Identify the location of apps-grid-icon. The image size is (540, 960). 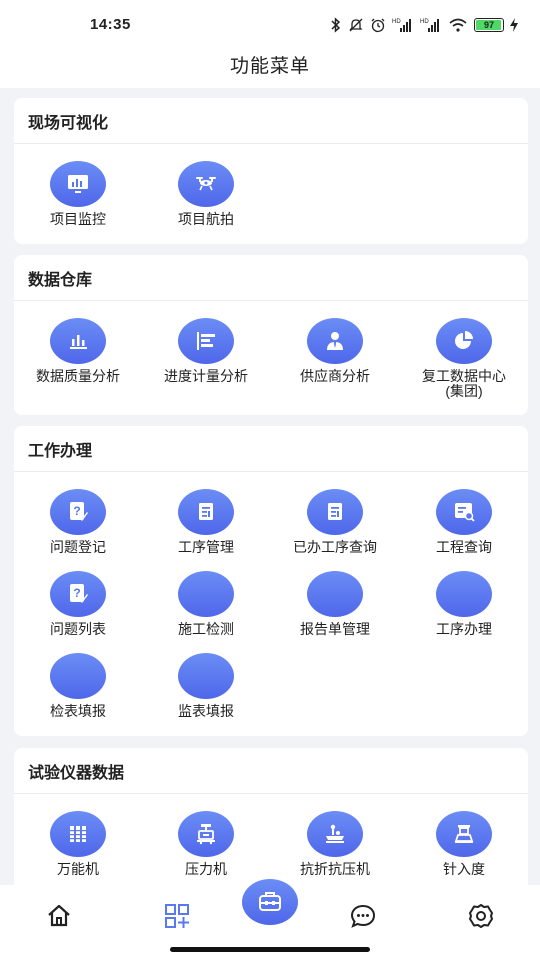
(177, 916).